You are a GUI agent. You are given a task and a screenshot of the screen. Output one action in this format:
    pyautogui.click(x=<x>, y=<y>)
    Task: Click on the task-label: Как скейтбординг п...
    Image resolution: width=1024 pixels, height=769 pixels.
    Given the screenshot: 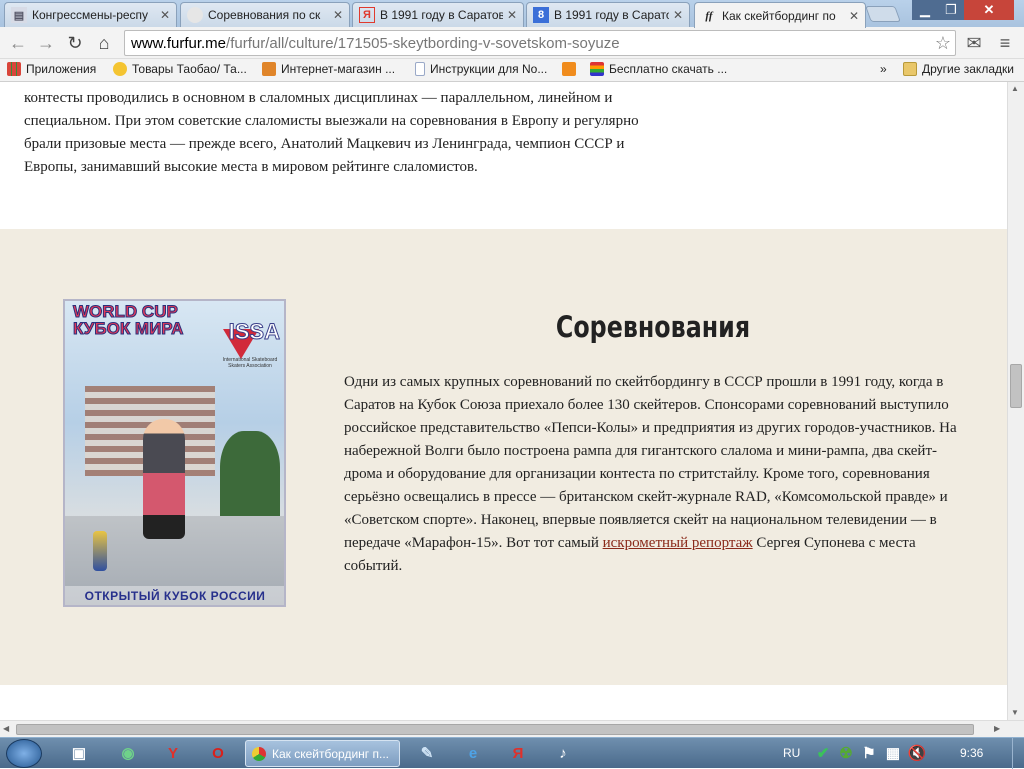 What is the action you would take?
    pyautogui.click(x=330, y=753)
    